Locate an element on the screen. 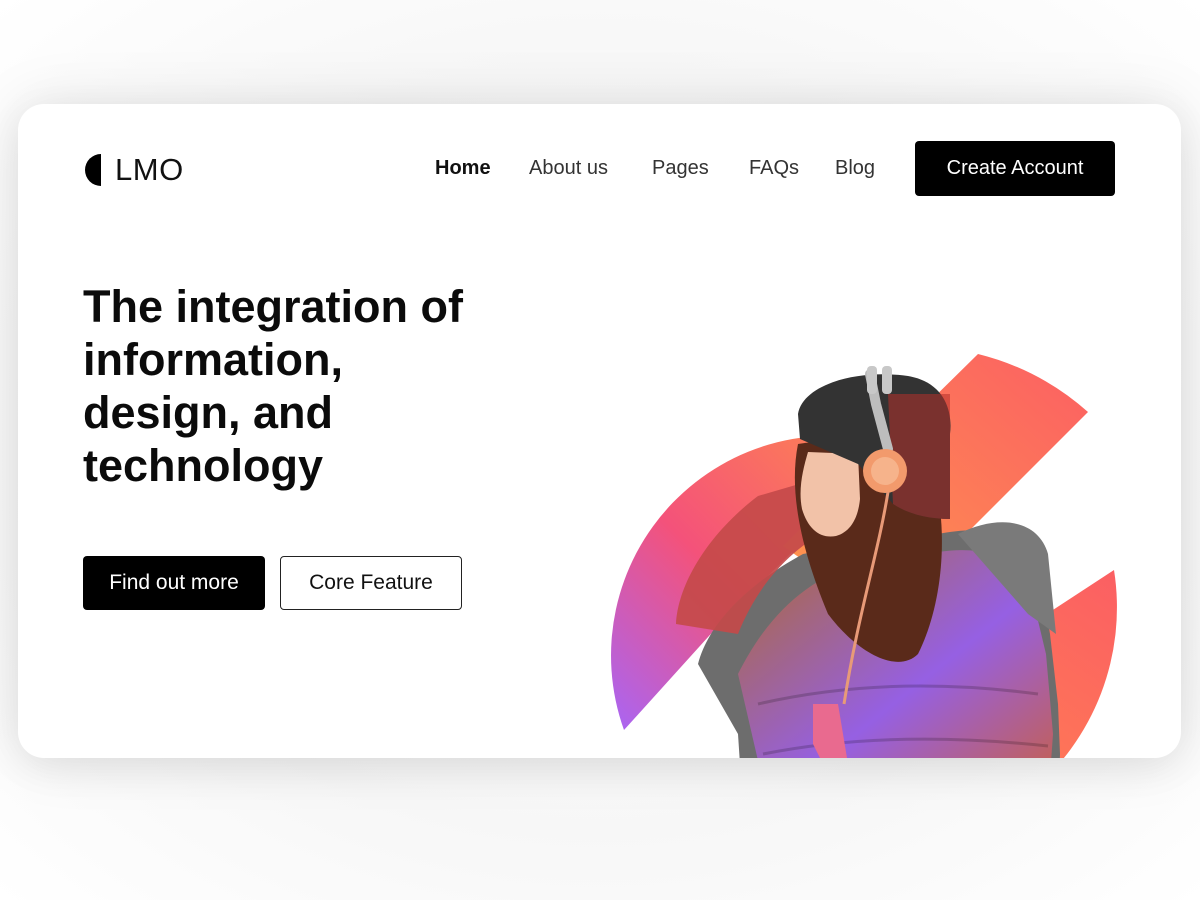 The image size is (1200, 900). nav-item-pages: Pages is located at coordinates (680, 168).